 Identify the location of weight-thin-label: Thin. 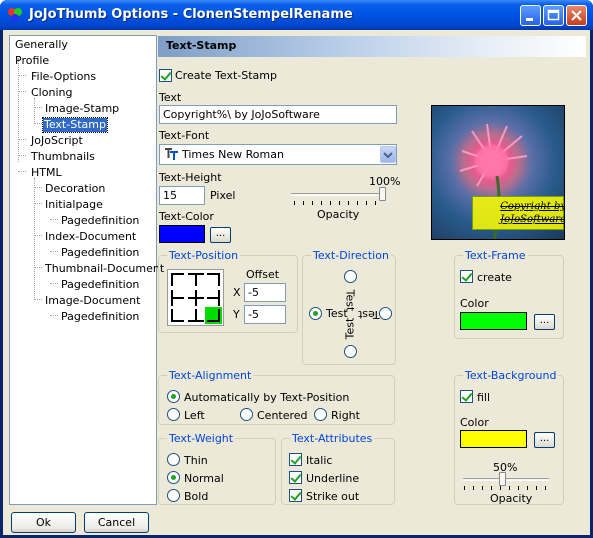
(196, 460).